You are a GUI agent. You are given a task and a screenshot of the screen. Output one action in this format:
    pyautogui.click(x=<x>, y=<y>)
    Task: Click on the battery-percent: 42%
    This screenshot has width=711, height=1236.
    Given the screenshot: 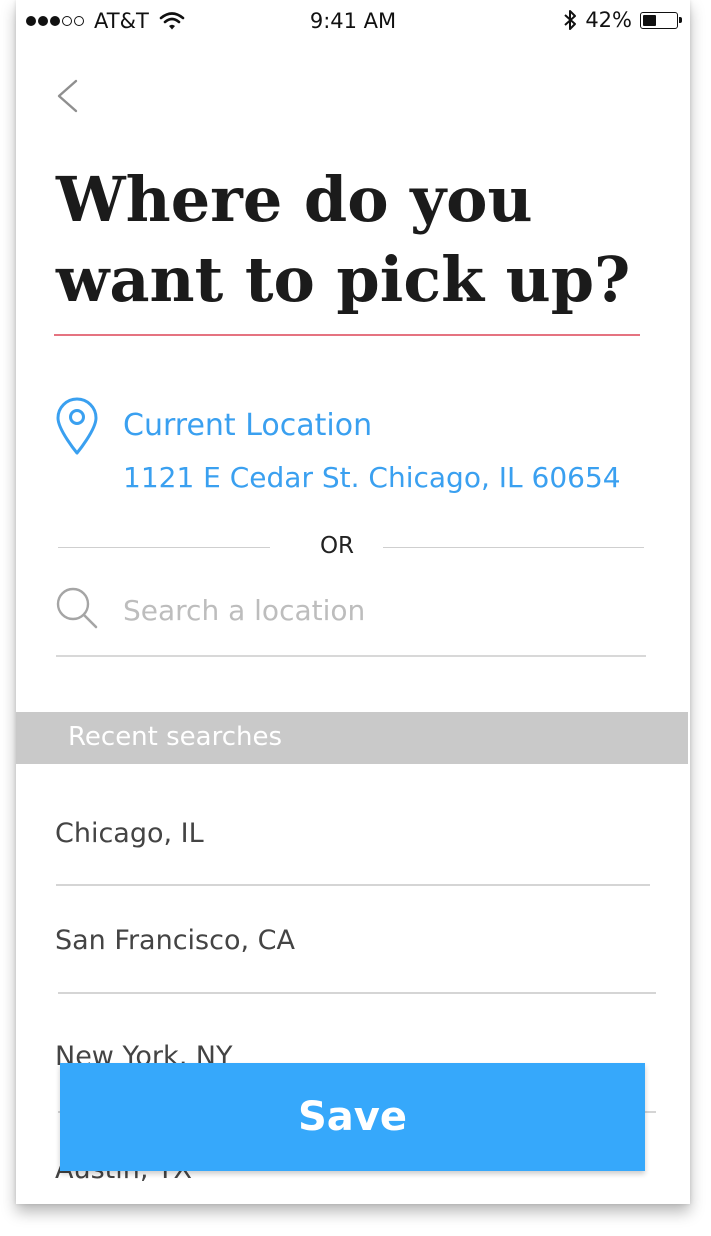 What is the action you would take?
    pyautogui.click(x=608, y=20)
    